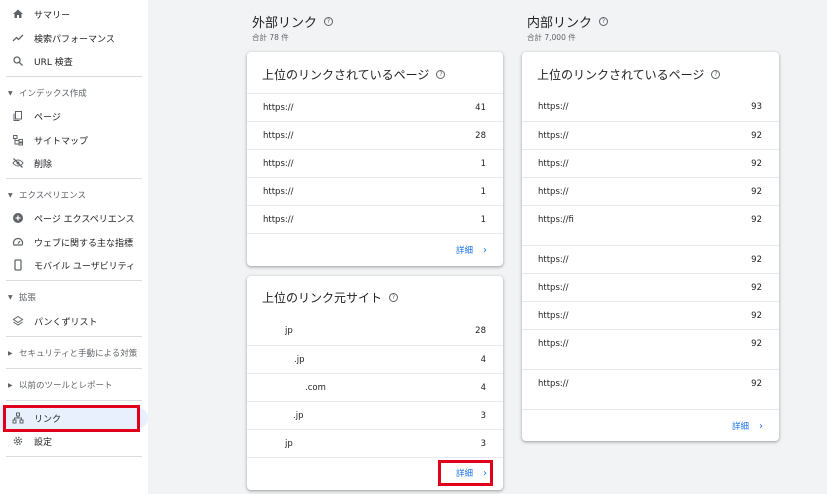  I want to click on sidebar-item-url-inspection: URL 検査, so click(36, 61).